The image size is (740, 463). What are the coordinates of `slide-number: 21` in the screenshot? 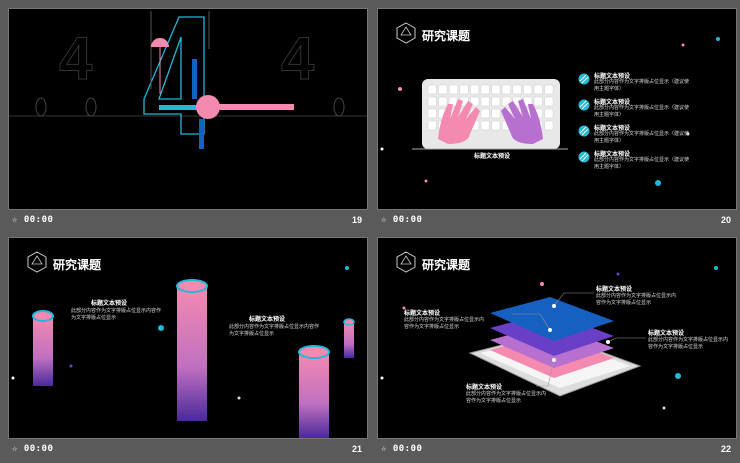 It's located at (356, 449).